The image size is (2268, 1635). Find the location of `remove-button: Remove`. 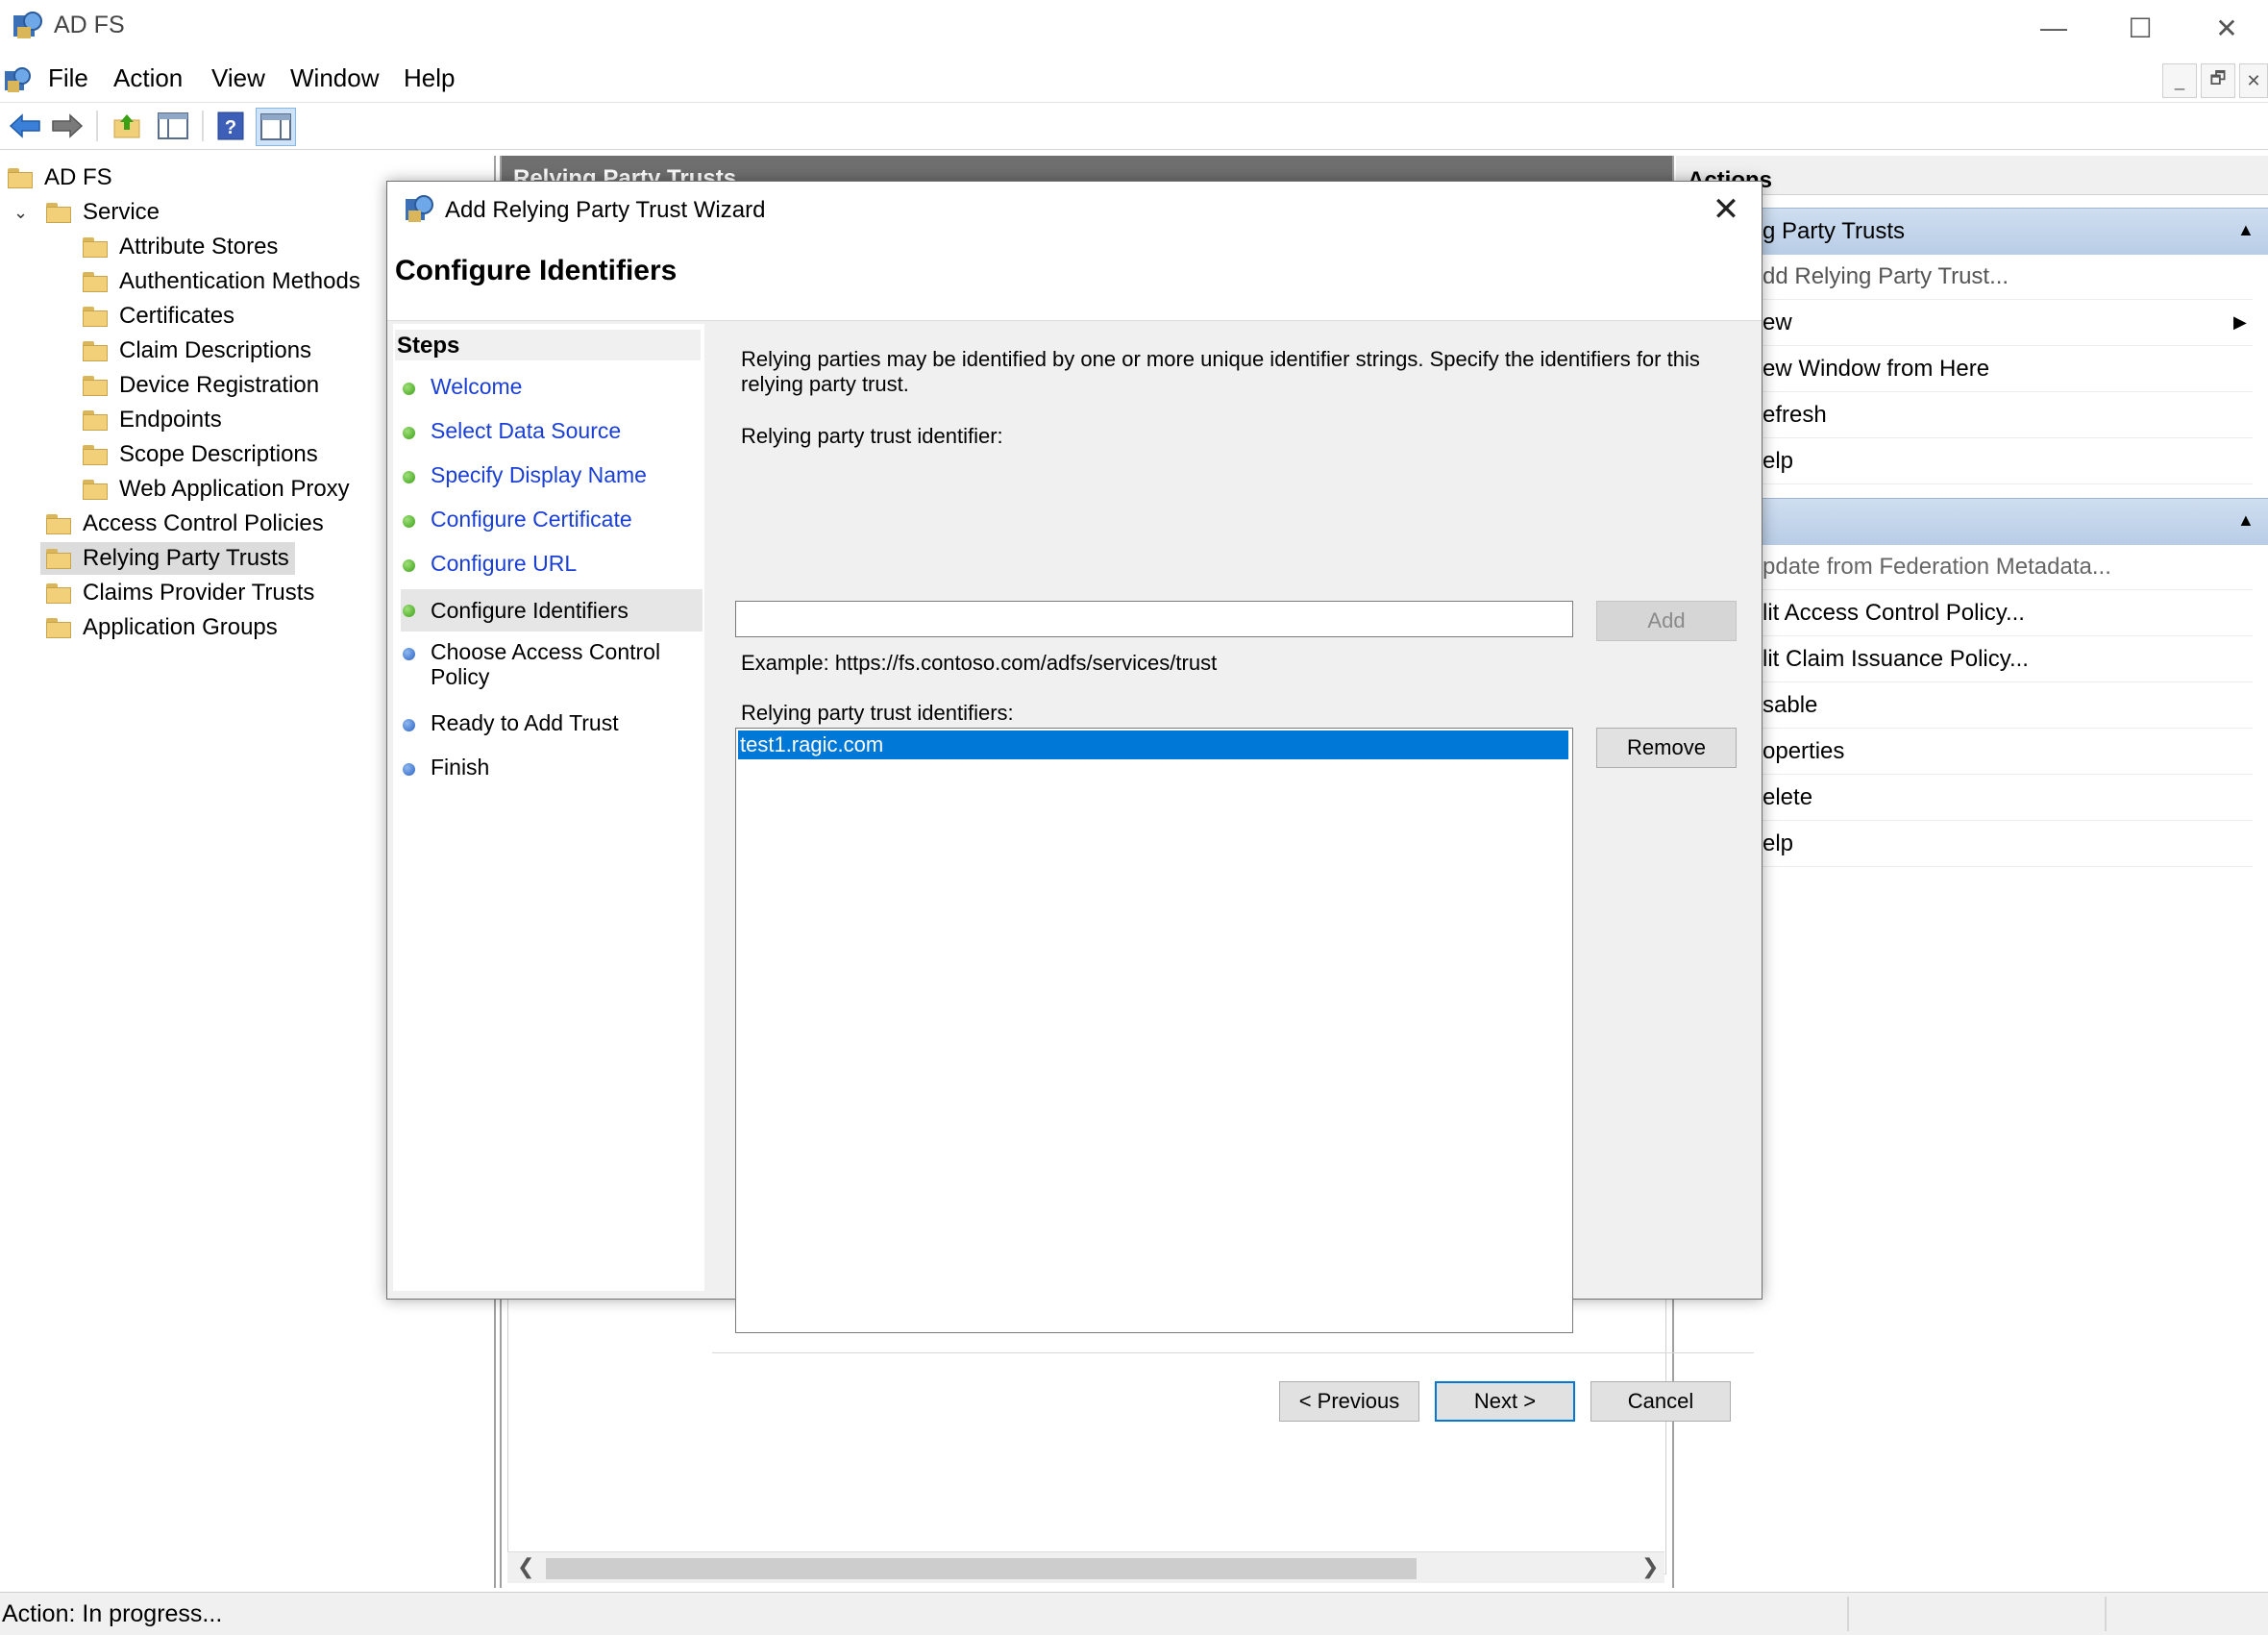

remove-button: Remove is located at coordinates (1666, 748).